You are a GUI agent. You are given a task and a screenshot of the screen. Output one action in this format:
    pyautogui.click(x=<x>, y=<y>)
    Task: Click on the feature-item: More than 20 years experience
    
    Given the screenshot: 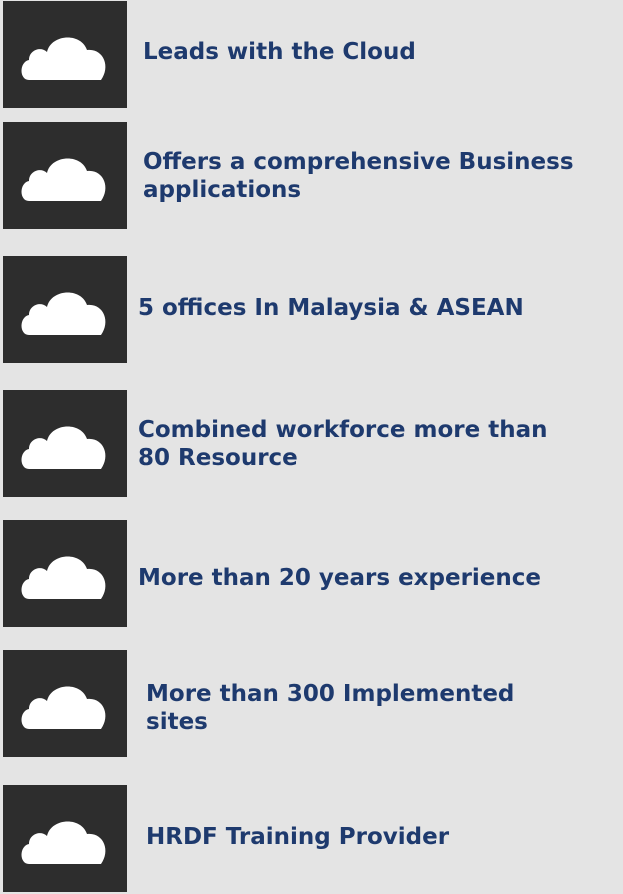 What is the action you would take?
    pyautogui.click(x=311, y=574)
    